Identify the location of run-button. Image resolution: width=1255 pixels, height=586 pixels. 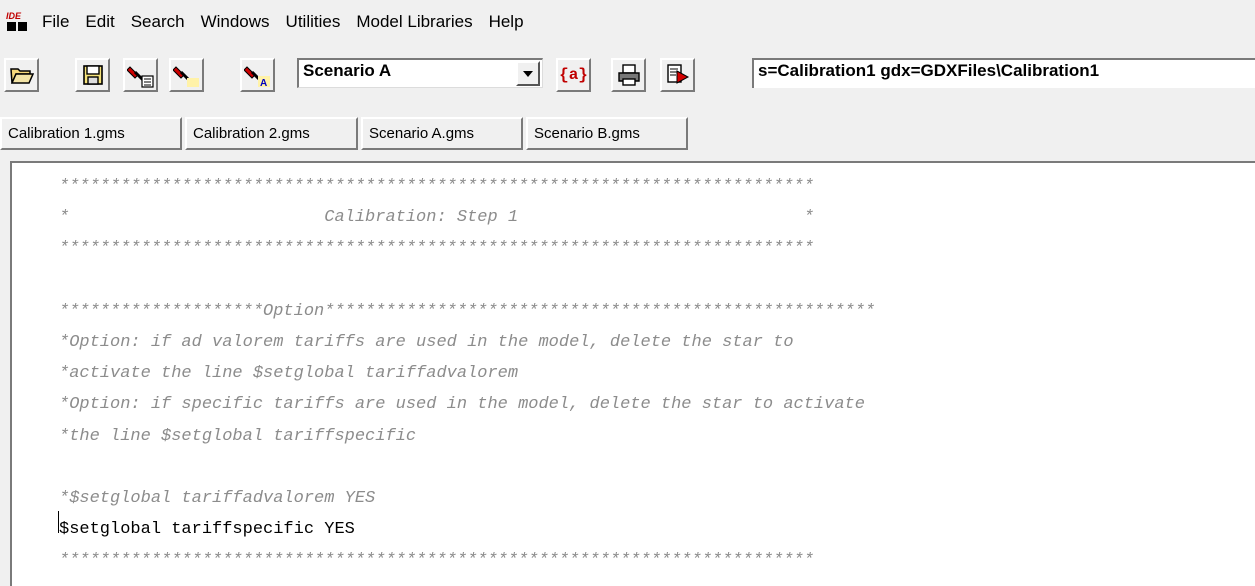
(186, 75).